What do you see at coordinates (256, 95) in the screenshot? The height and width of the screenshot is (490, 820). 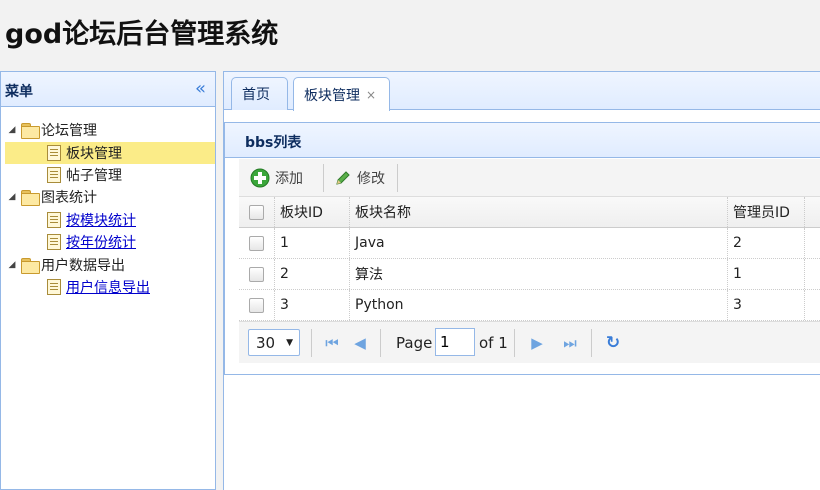 I see `tab-label: 首页` at bounding box center [256, 95].